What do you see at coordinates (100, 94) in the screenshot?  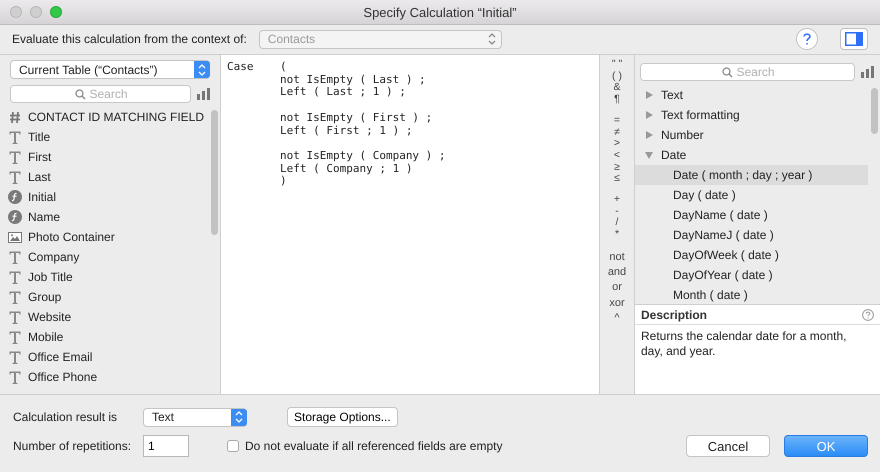 I see `field-search-field: Search` at bounding box center [100, 94].